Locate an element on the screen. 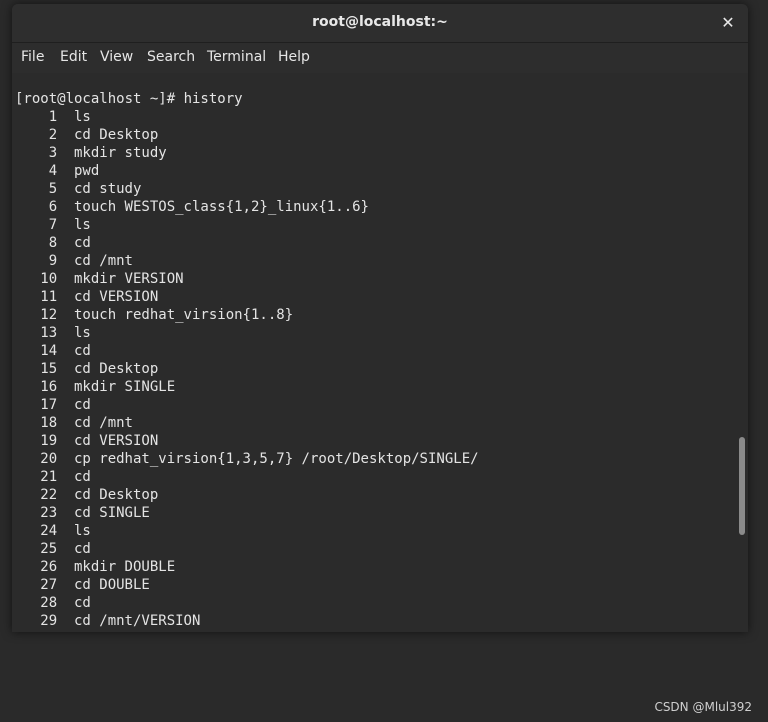 The height and width of the screenshot is (722, 768). history-number: 28 is located at coordinates (49, 603).